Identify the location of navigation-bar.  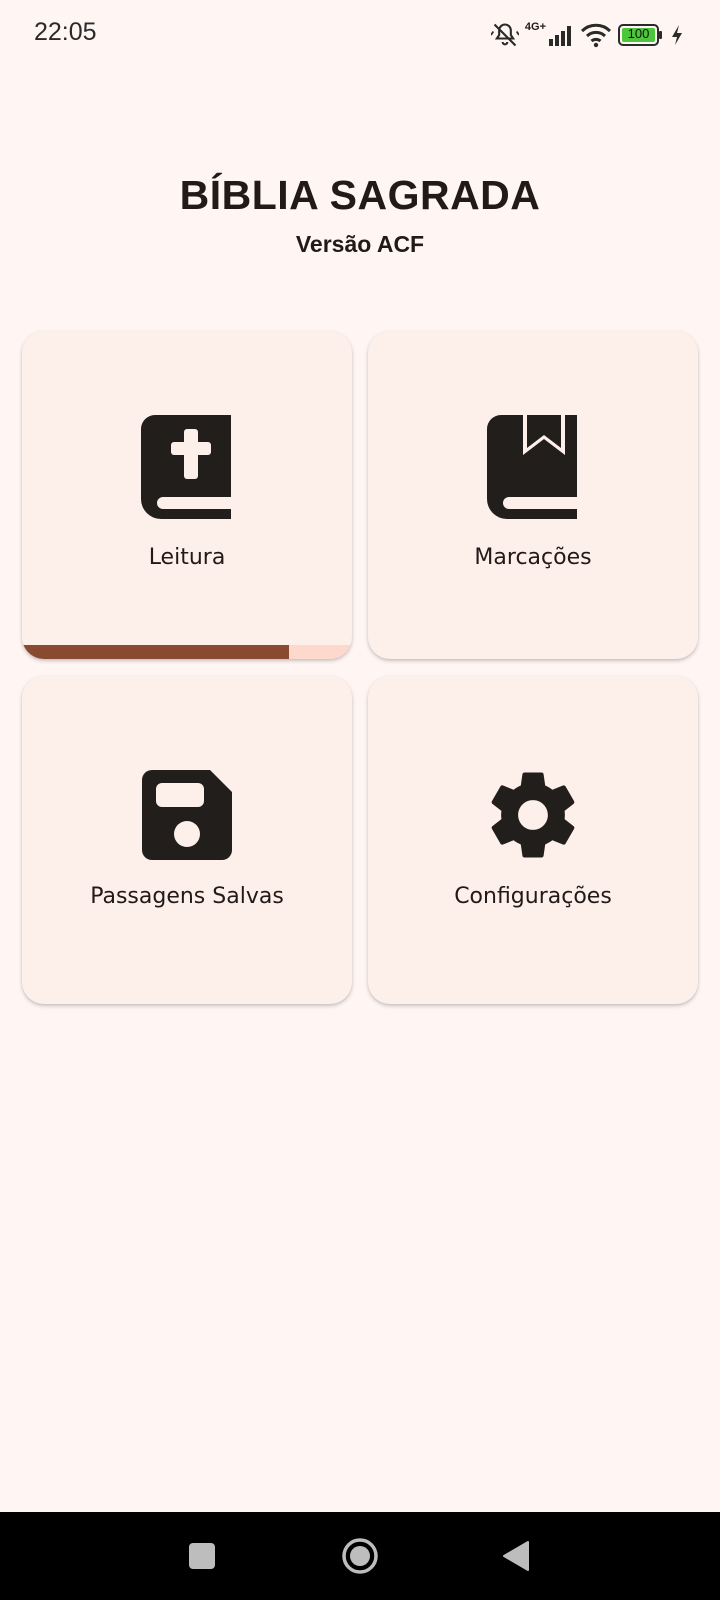
(360, 1556).